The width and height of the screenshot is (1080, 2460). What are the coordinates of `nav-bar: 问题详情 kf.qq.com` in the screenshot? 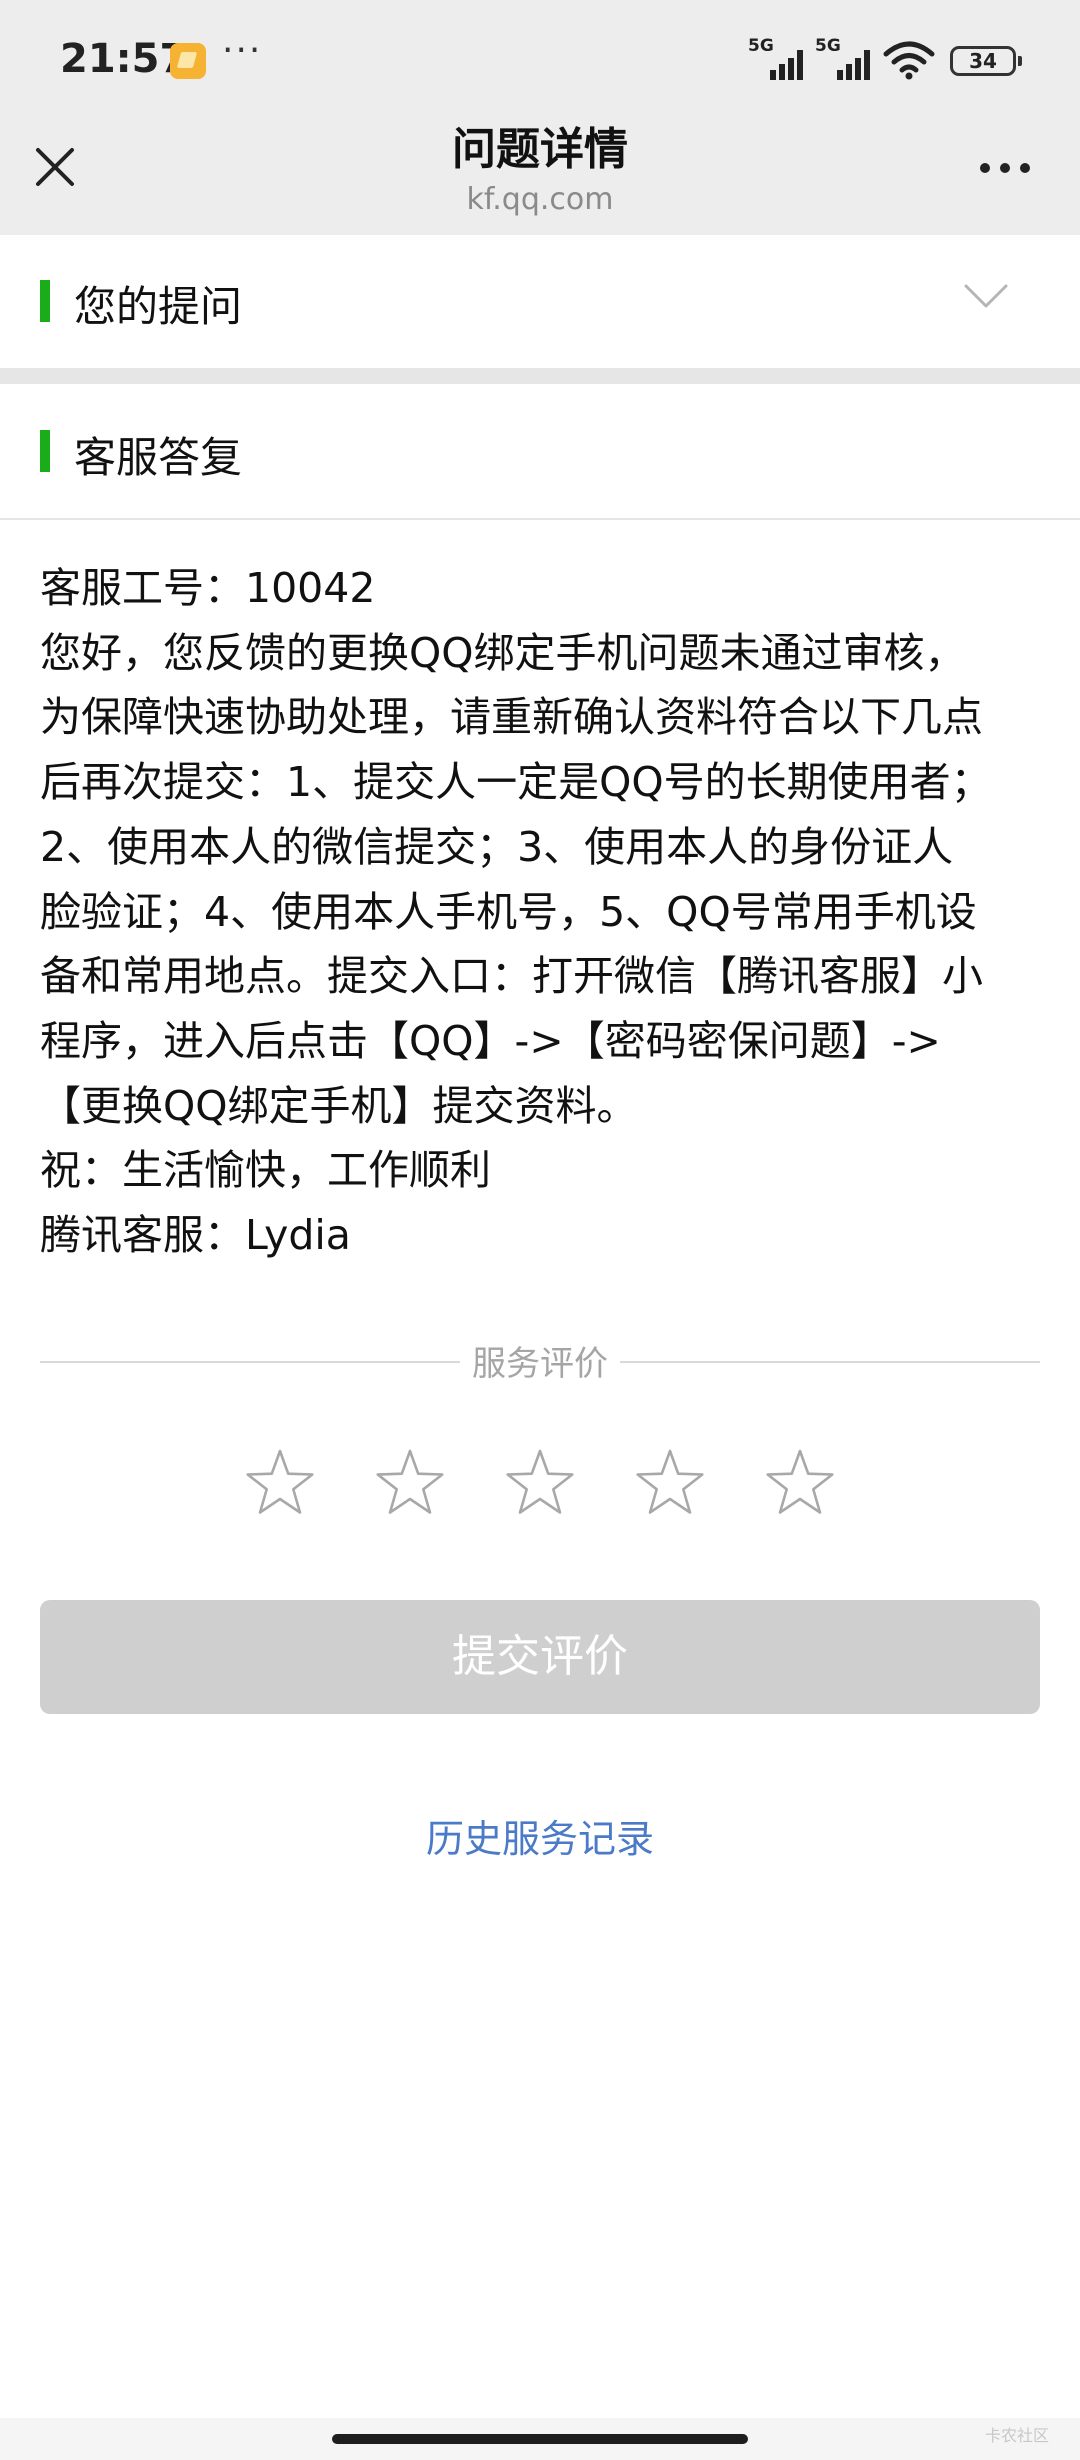 It's located at (540, 177).